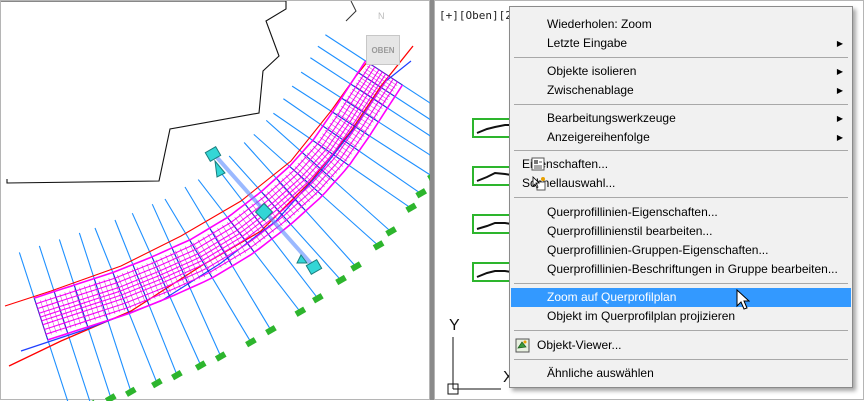 The image size is (864, 401). I want to click on menu-item-label: Ähnliche auswählen, so click(600, 373).